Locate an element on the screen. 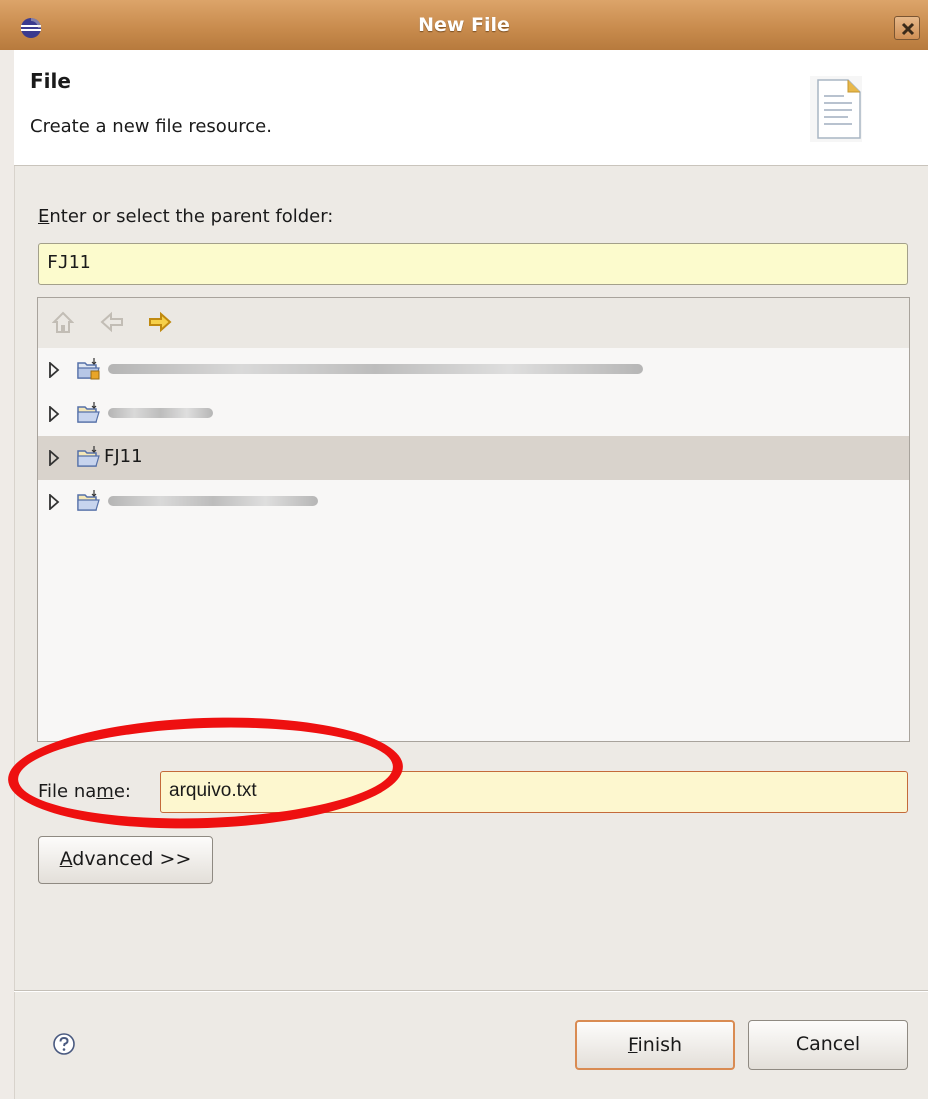  tree-toolbar is located at coordinates (473, 323).